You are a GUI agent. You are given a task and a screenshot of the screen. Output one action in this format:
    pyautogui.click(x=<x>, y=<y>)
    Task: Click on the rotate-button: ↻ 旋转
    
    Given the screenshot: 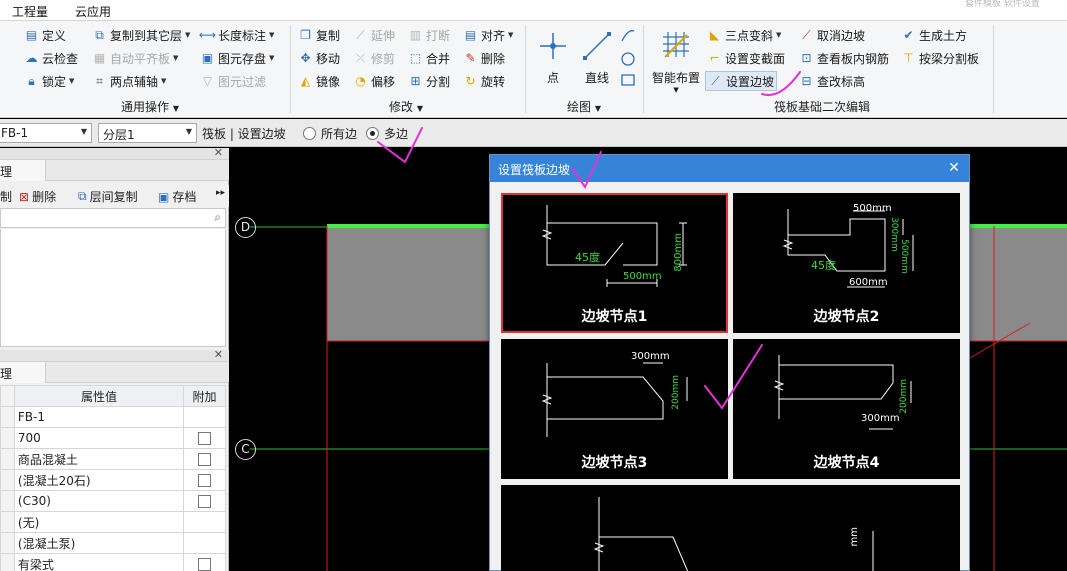 What is the action you would take?
    pyautogui.click(x=484, y=81)
    